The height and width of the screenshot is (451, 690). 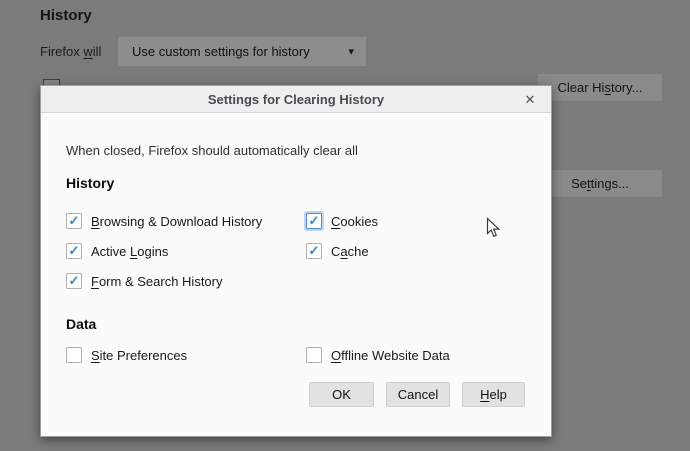 I want to click on history-section-heading: History, so click(x=90, y=183).